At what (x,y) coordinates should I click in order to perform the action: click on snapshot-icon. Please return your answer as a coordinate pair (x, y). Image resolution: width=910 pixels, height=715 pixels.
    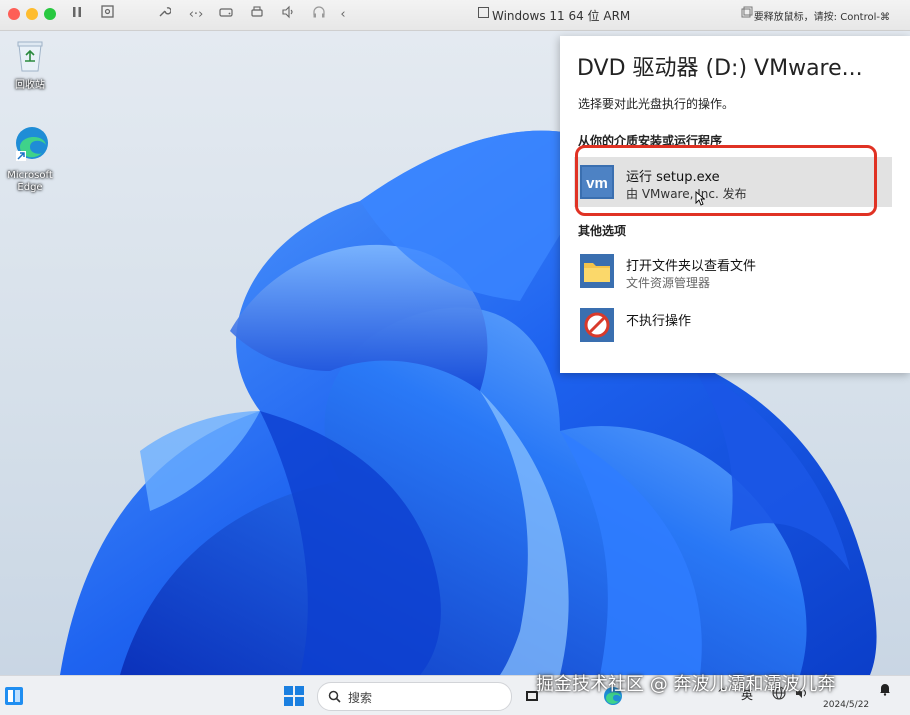
    Looking at the image, I should click on (107, 15).